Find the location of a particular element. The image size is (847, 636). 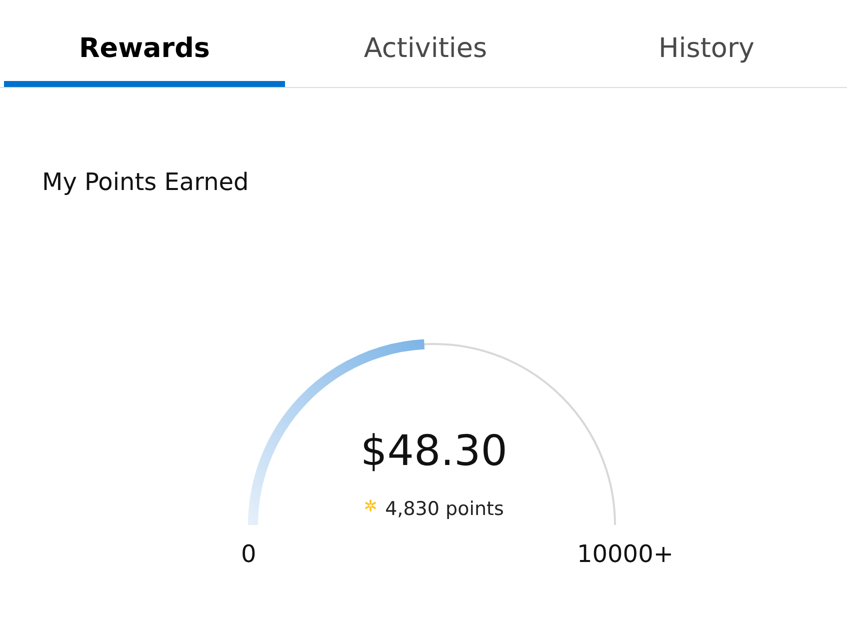

tab: Rewards is located at coordinates (144, 43).